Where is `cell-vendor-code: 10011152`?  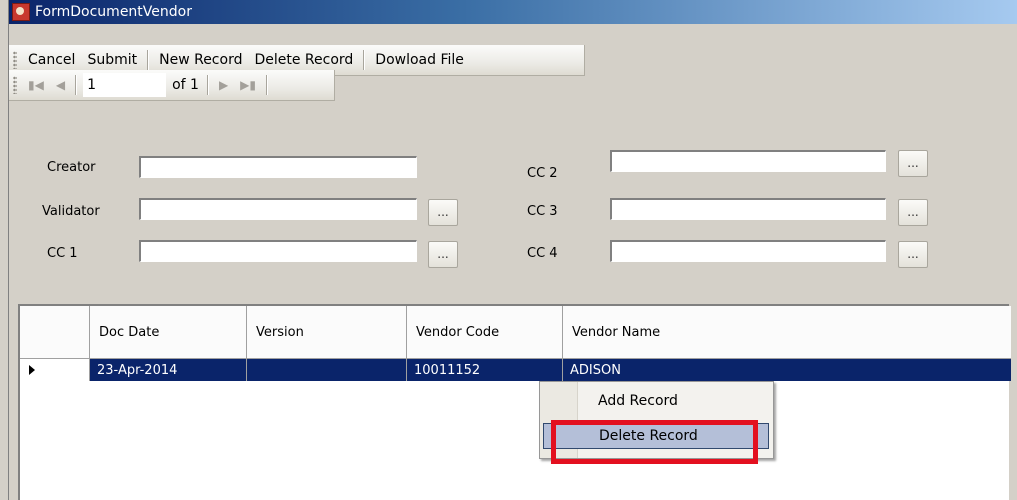 cell-vendor-code: 10011152 is located at coordinates (485, 370).